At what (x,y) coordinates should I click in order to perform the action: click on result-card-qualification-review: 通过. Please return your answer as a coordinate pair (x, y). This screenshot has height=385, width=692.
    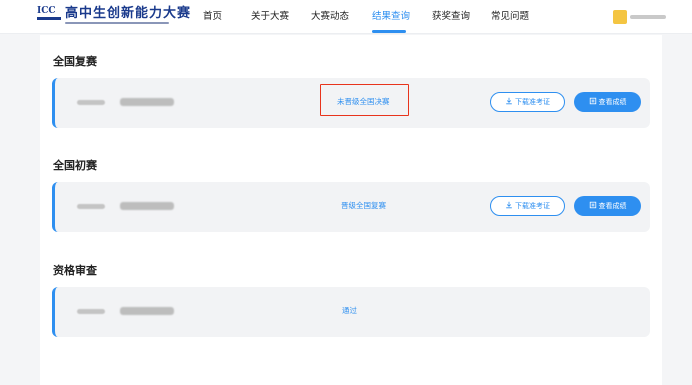
    Looking at the image, I should click on (351, 312).